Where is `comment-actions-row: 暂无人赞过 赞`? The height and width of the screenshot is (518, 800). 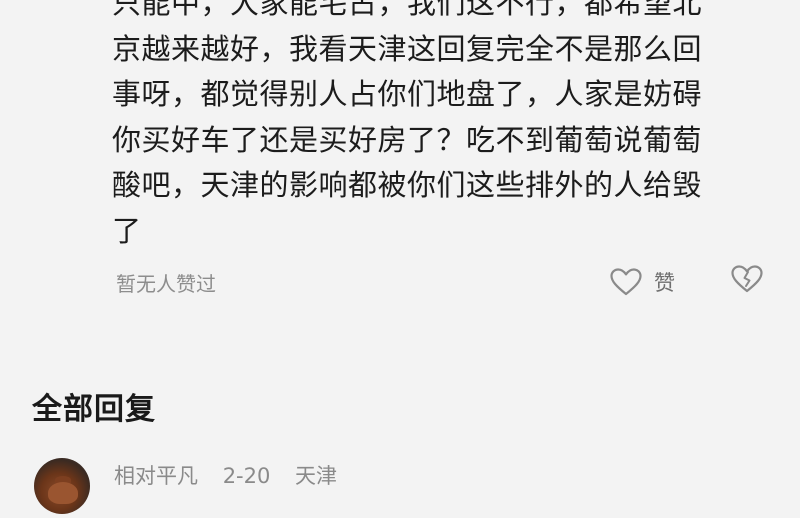
comment-actions-row: 暂无人赞过 赞 is located at coordinates (446, 282).